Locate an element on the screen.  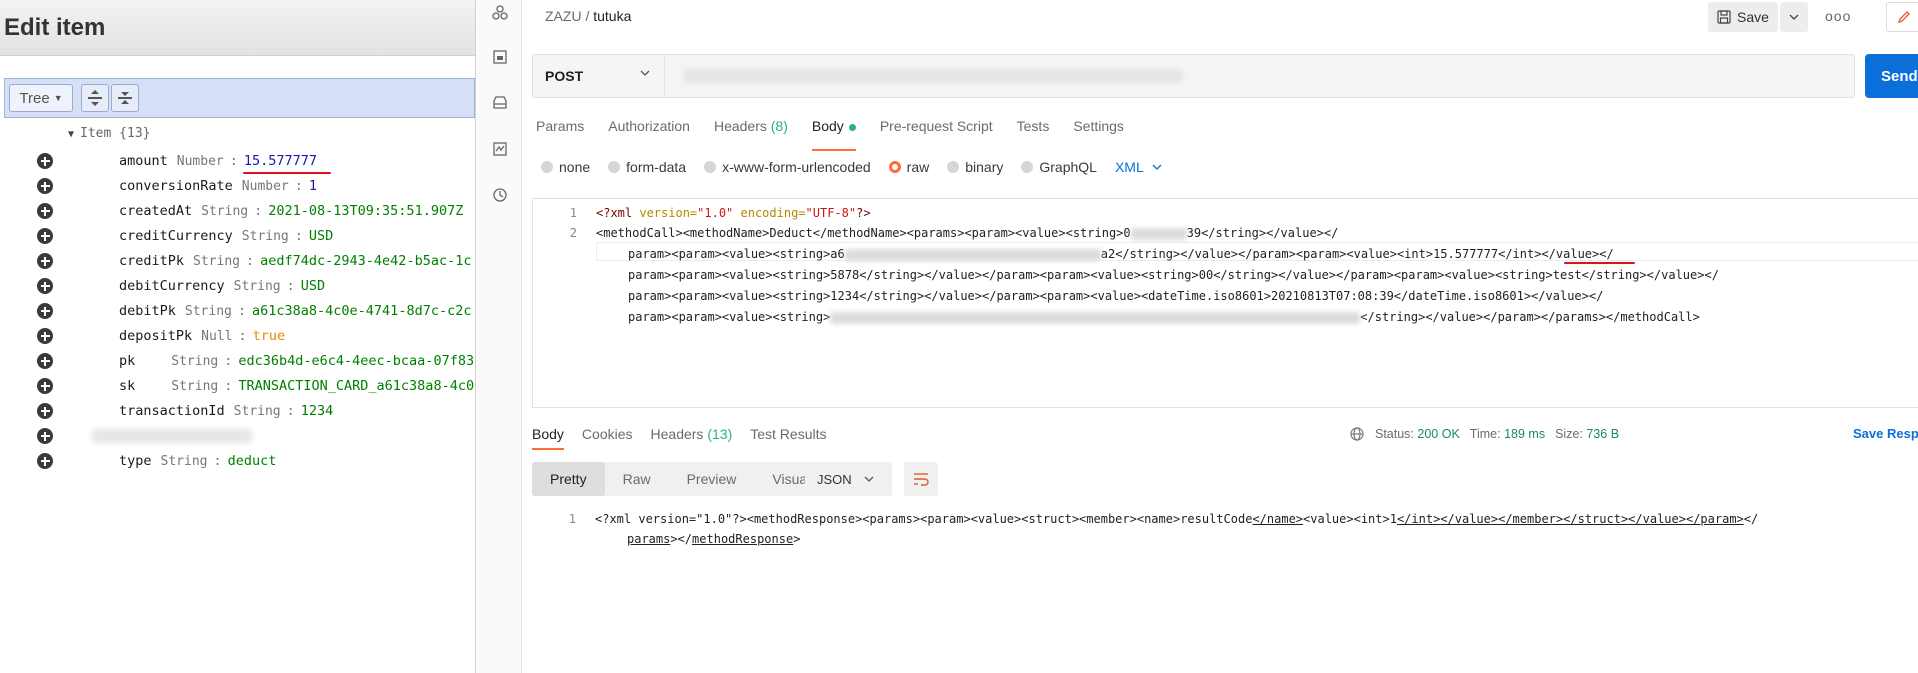
resp-tab-headers: Headers (13) is located at coordinates (692, 434).